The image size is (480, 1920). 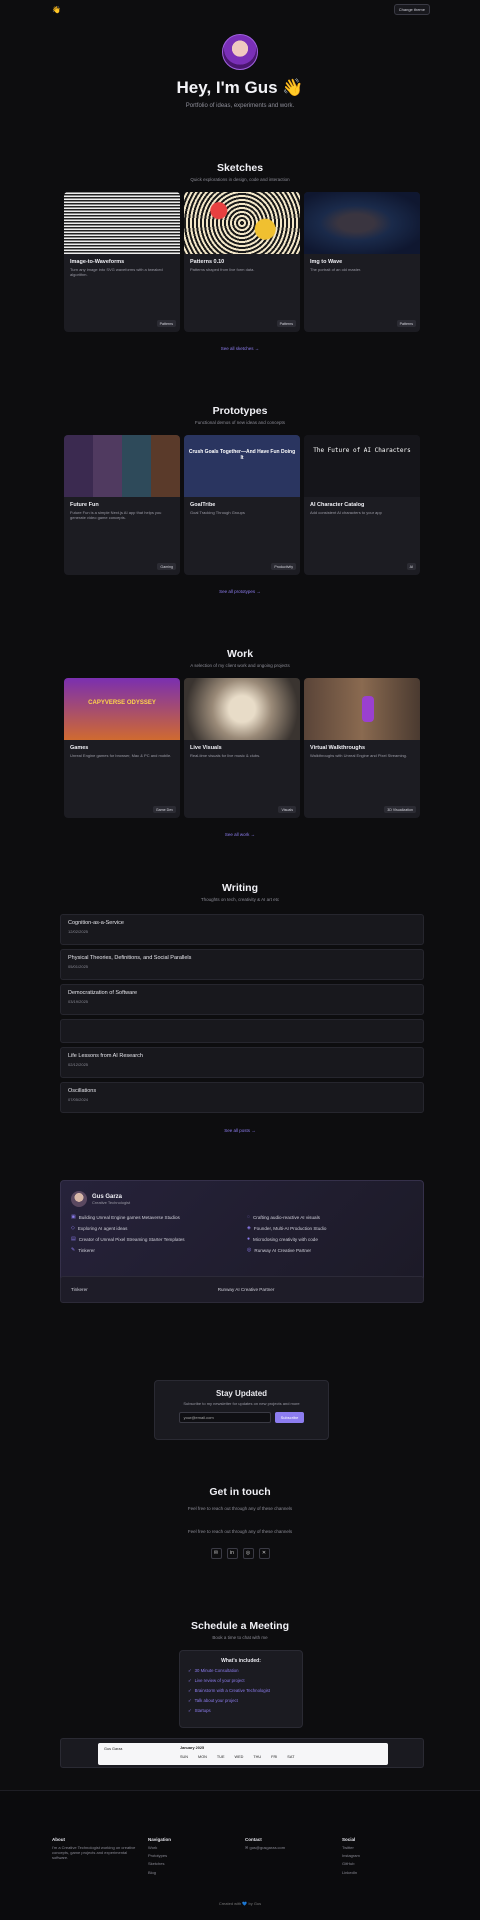 What do you see at coordinates (188, 1872) in the screenshot?
I see `footer-link: Blog` at bounding box center [188, 1872].